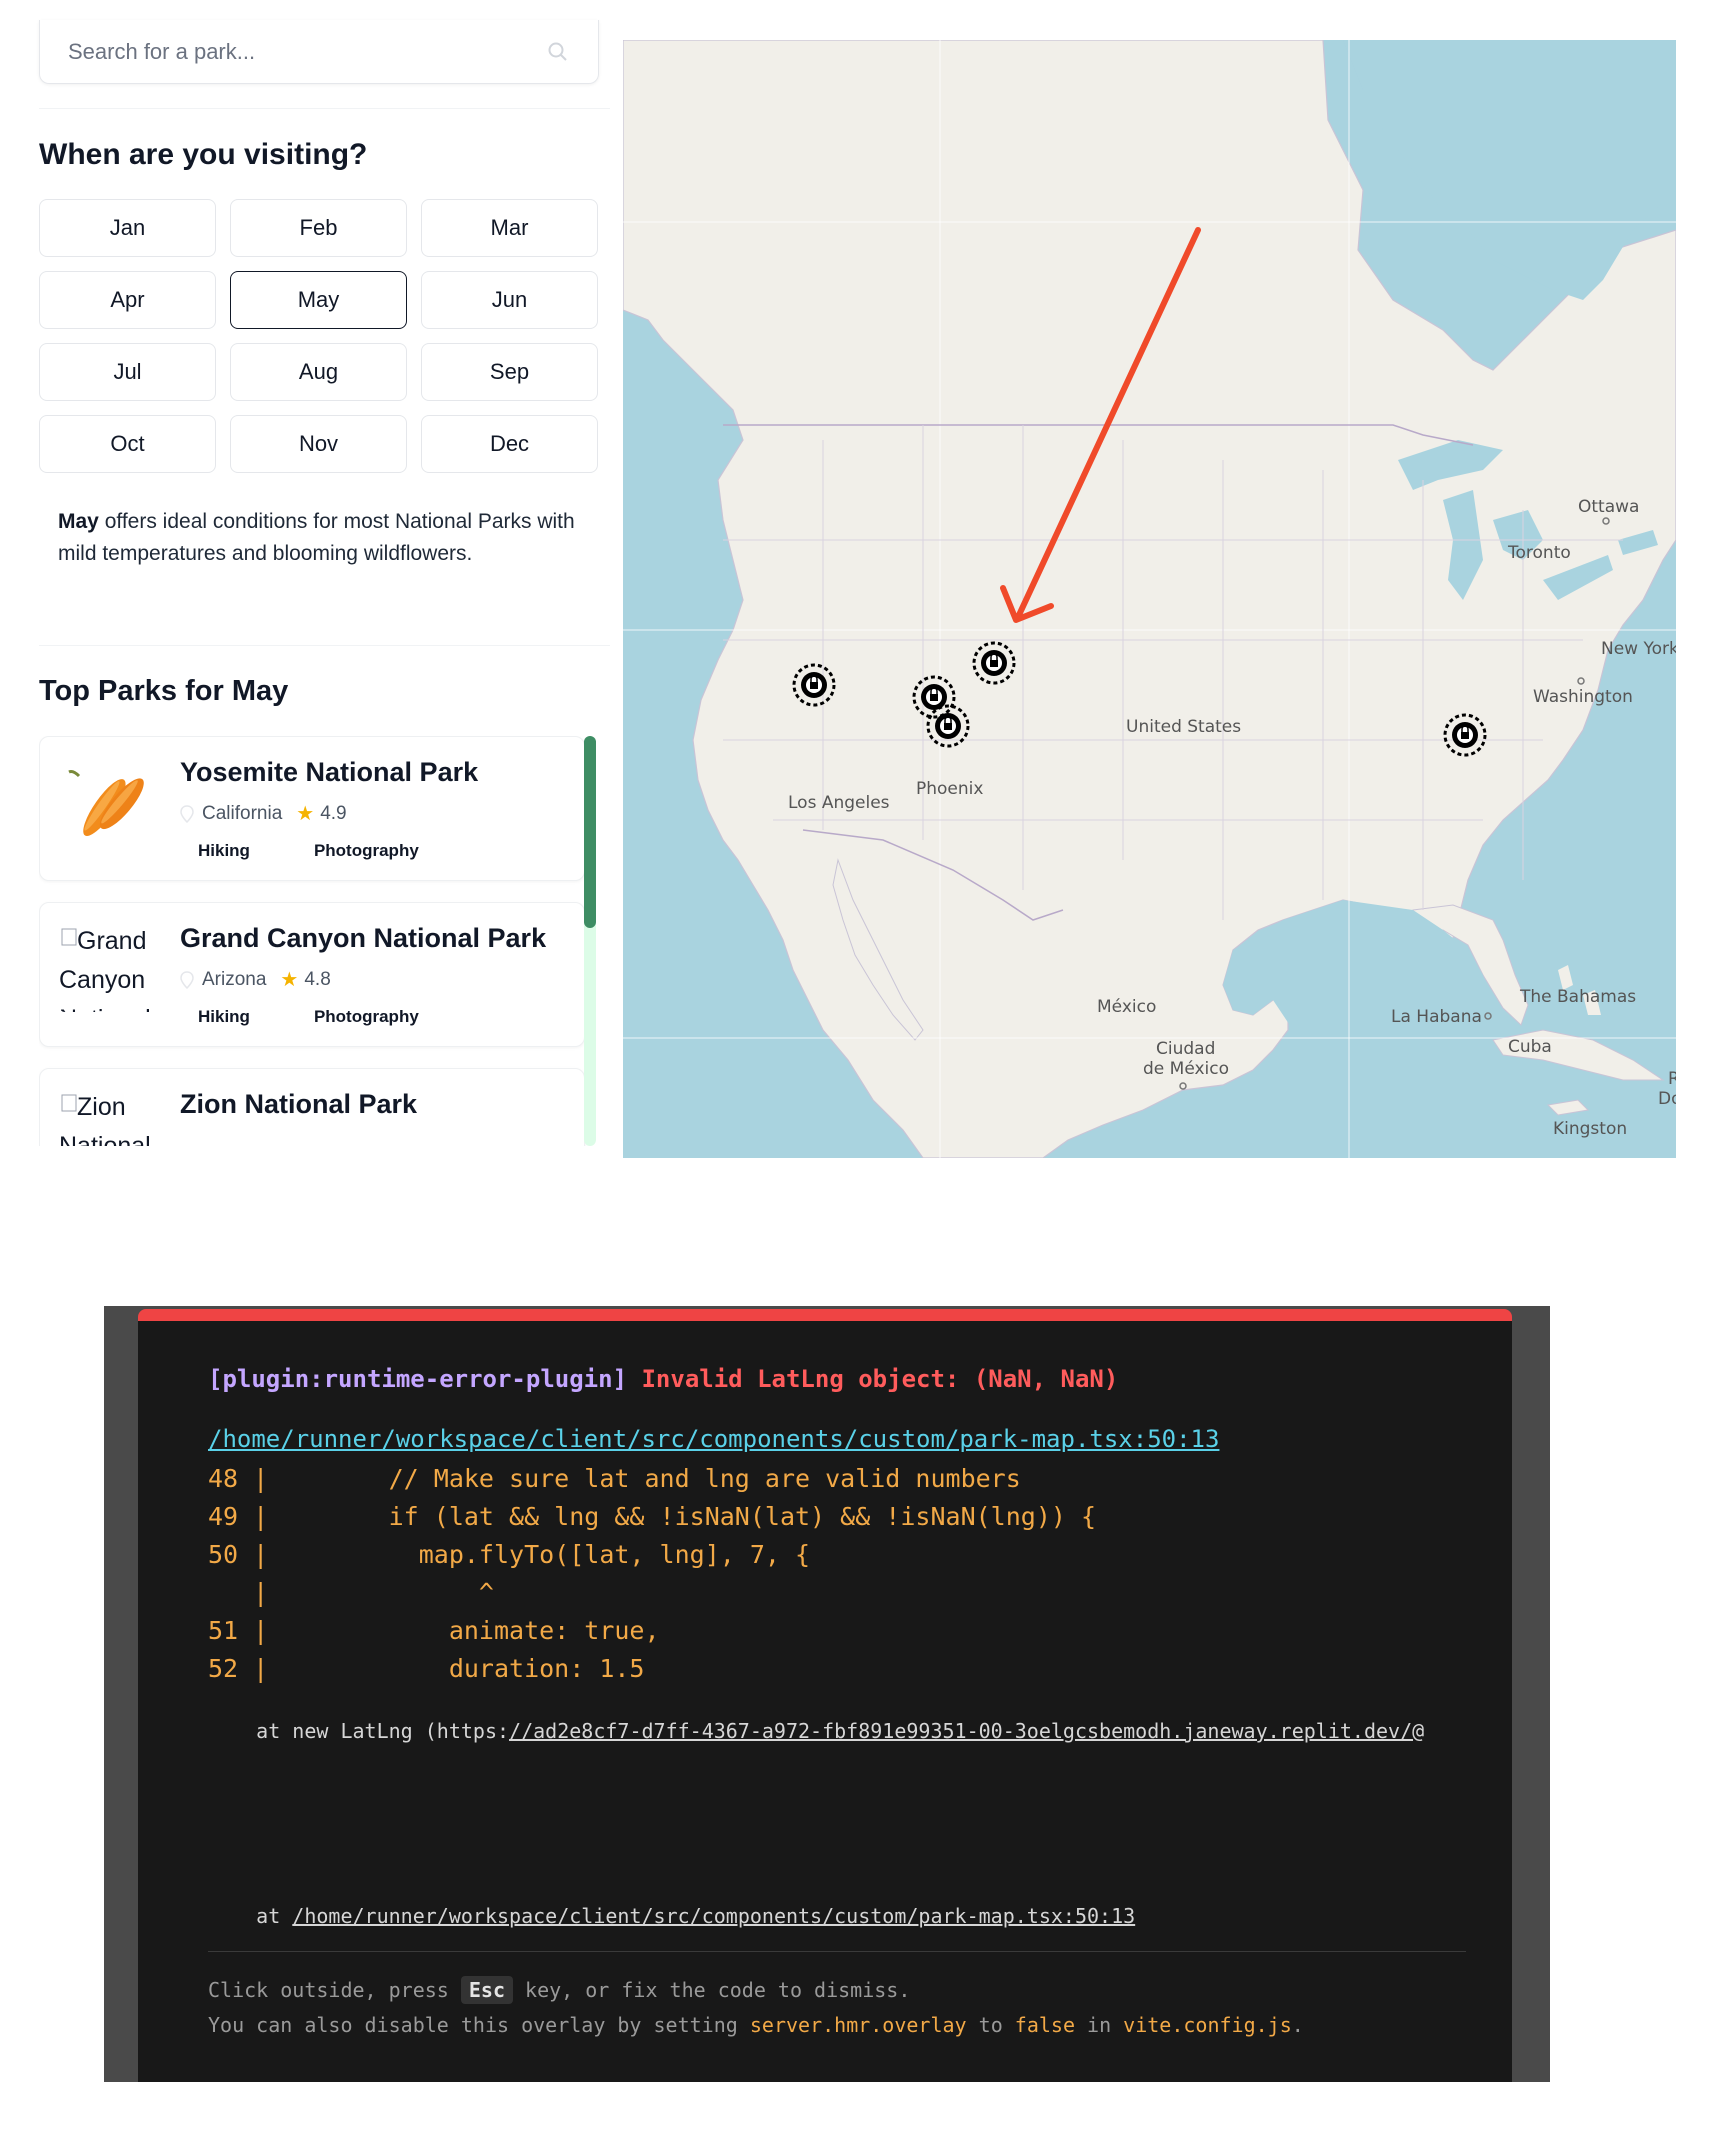 The width and height of the screenshot is (1726, 2133). What do you see at coordinates (318, 372) in the screenshot?
I see `month-aug: Aug` at bounding box center [318, 372].